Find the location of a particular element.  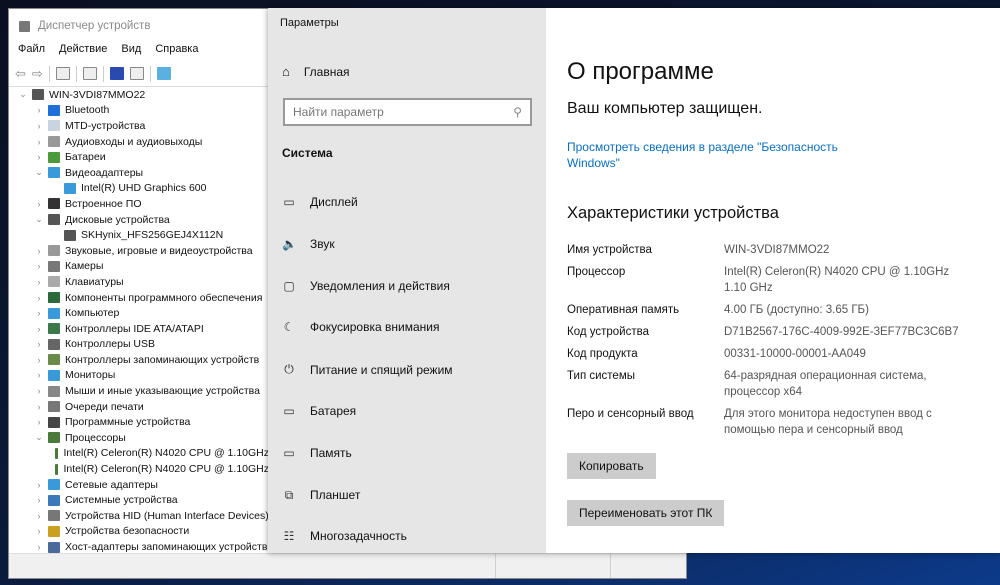

tree-item: › Контроллеры IDE ATA/ATAPI is located at coordinates (139, 329).